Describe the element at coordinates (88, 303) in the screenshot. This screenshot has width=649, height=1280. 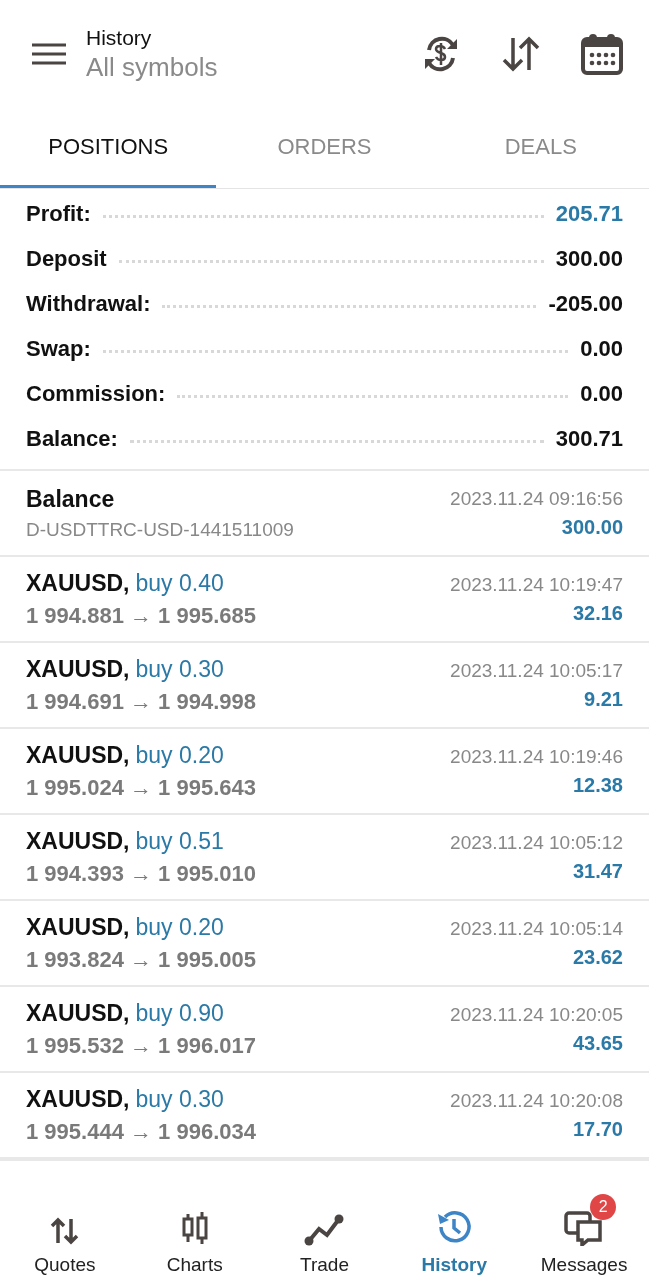
I see `summary-label: Withdrawal:` at that location.